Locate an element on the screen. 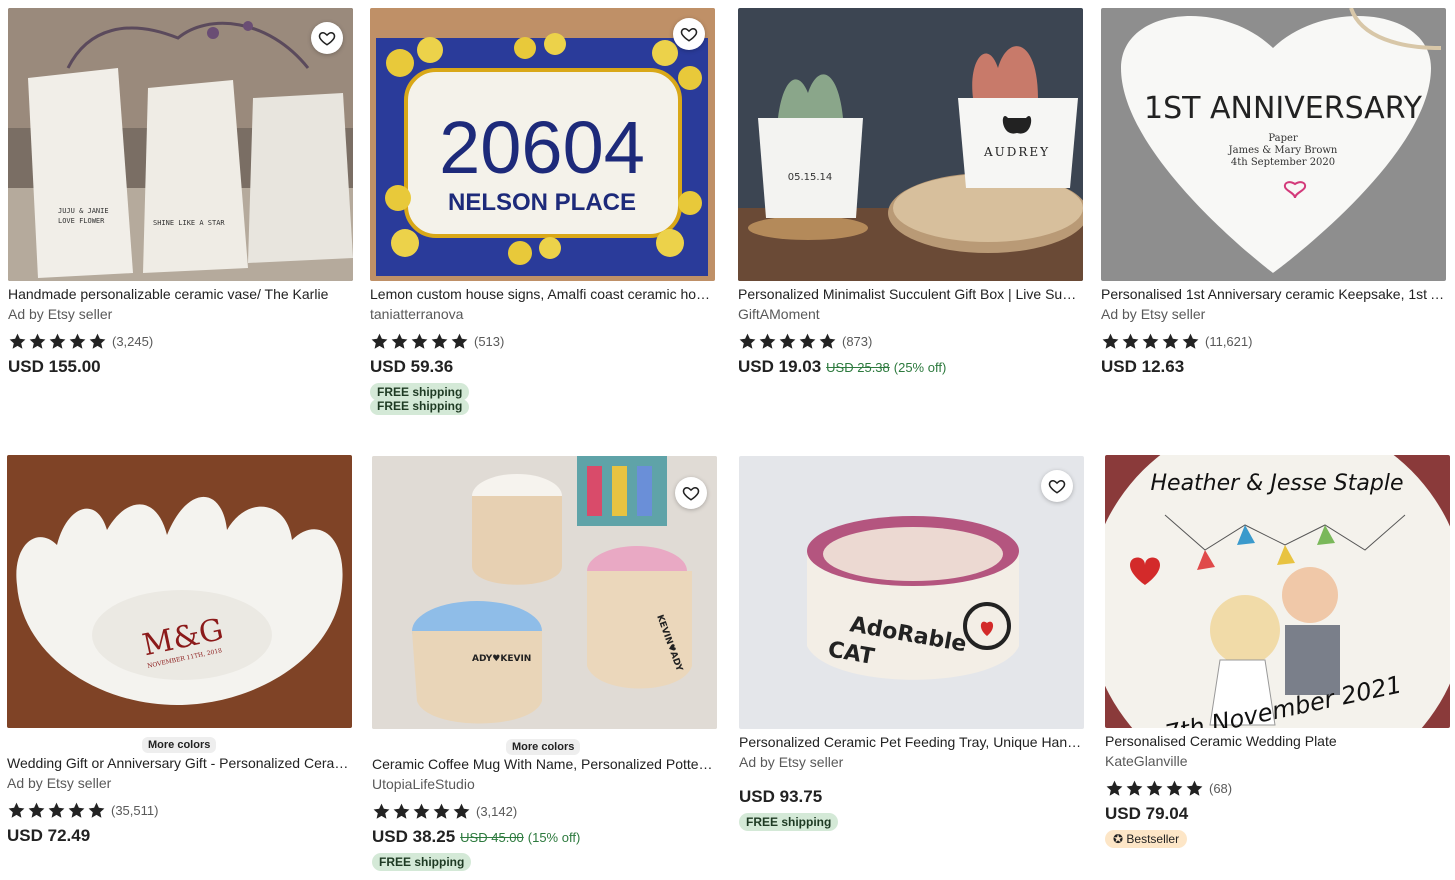 The image size is (1455, 880). review-count: (873) is located at coordinates (857, 341).